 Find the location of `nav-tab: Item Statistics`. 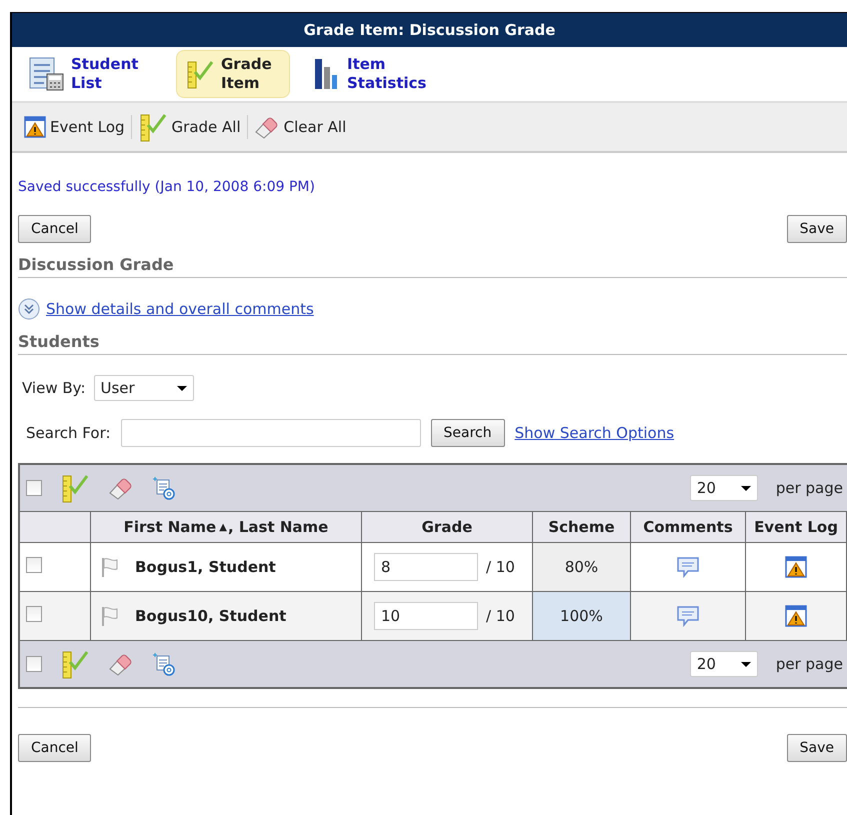

nav-tab: Item Statistics is located at coordinates (371, 74).